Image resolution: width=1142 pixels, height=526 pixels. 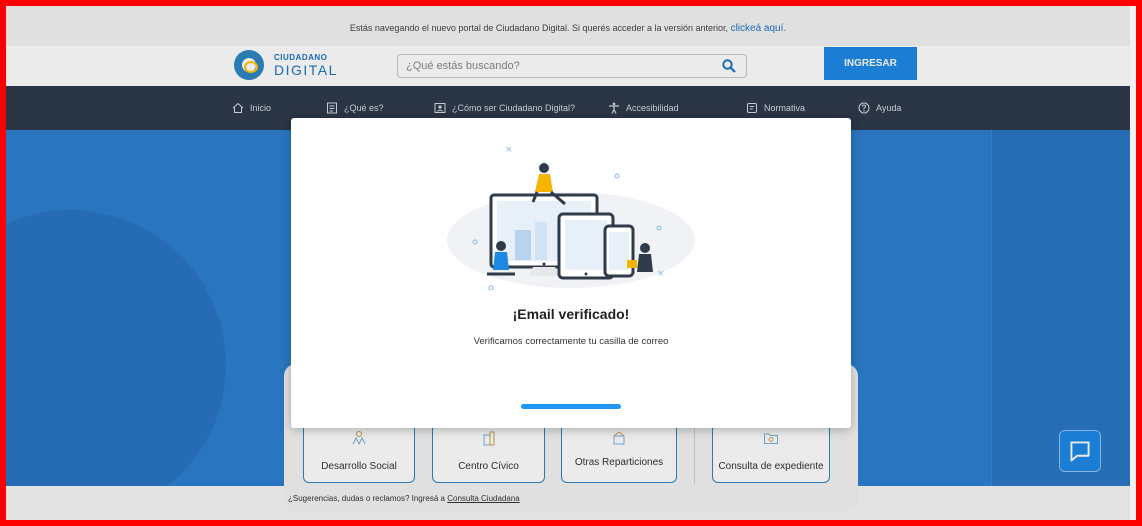 What do you see at coordinates (1134, 263) in the screenshot?
I see `page-scrollbar` at bounding box center [1134, 263].